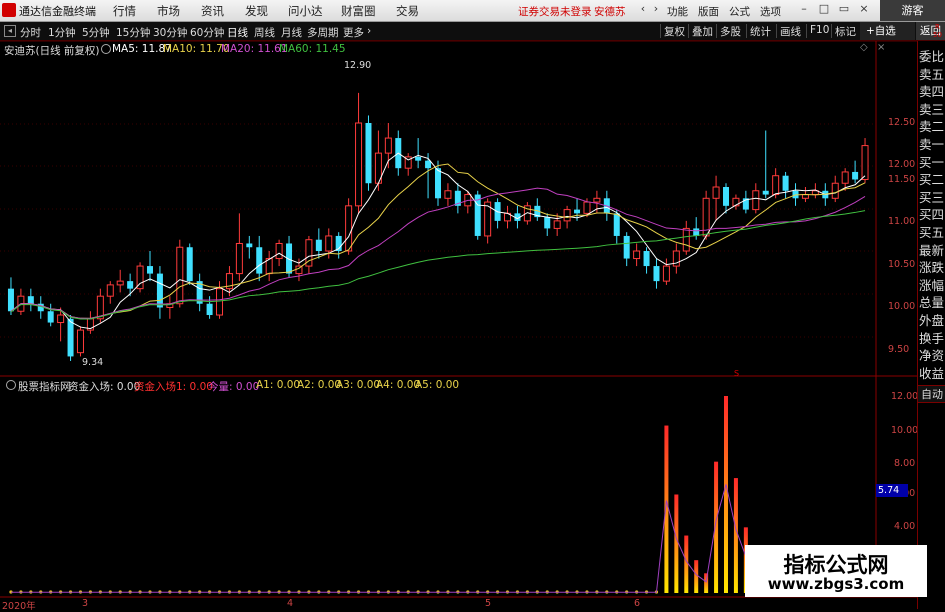 This screenshot has width=945, height=612. I want to click on period-daily: 日线, so click(237, 32).